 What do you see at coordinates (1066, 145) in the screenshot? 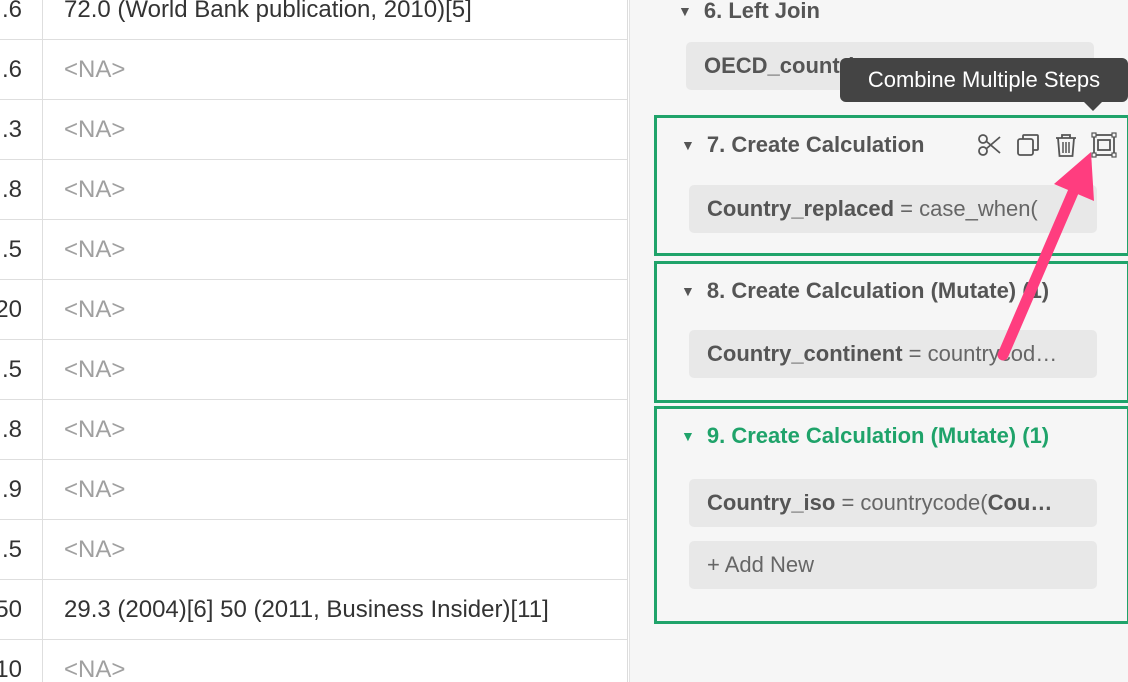
I see `trash-icon` at bounding box center [1066, 145].